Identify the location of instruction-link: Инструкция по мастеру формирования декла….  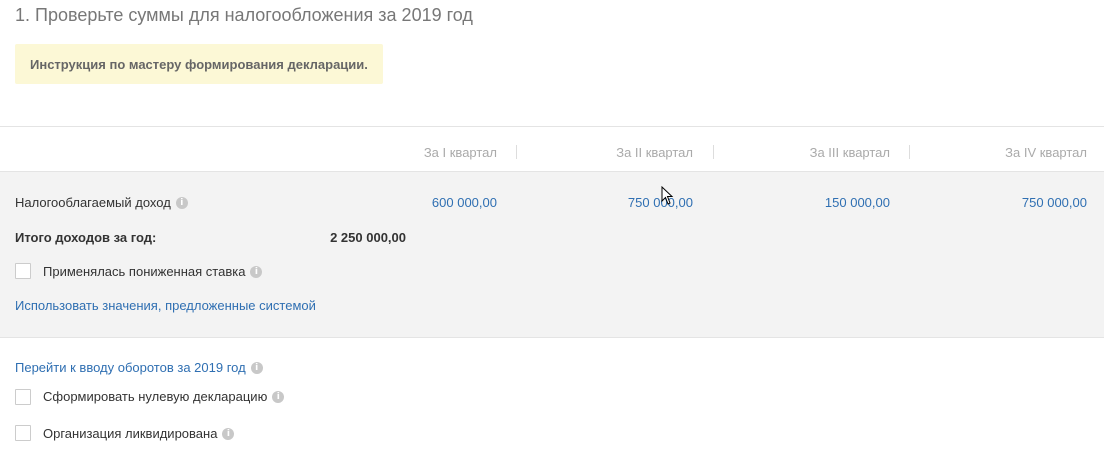
(197, 64).